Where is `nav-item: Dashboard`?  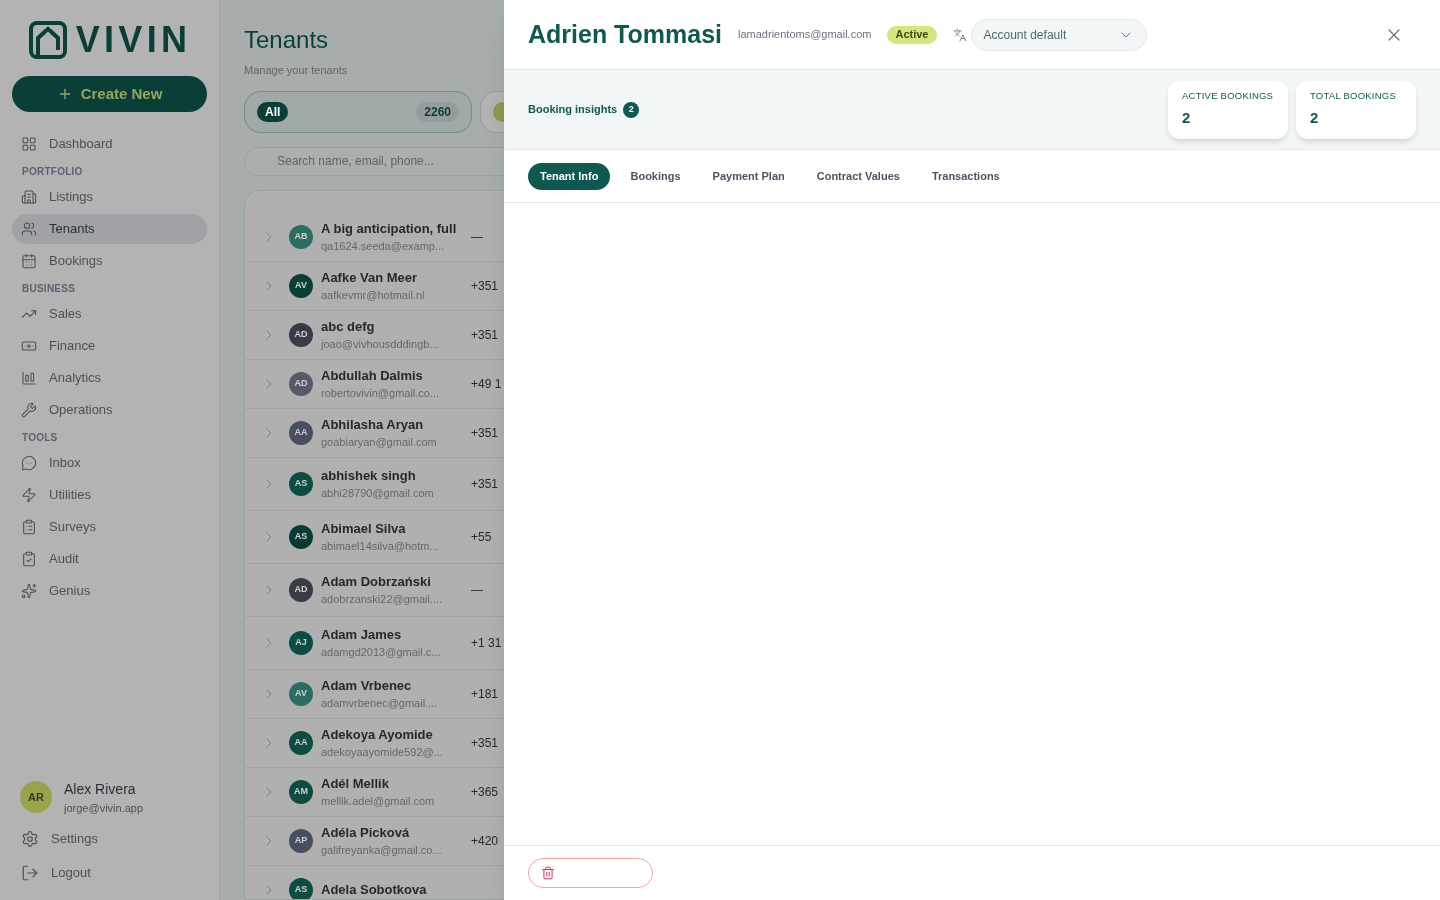 nav-item: Dashboard is located at coordinates (109, 144).